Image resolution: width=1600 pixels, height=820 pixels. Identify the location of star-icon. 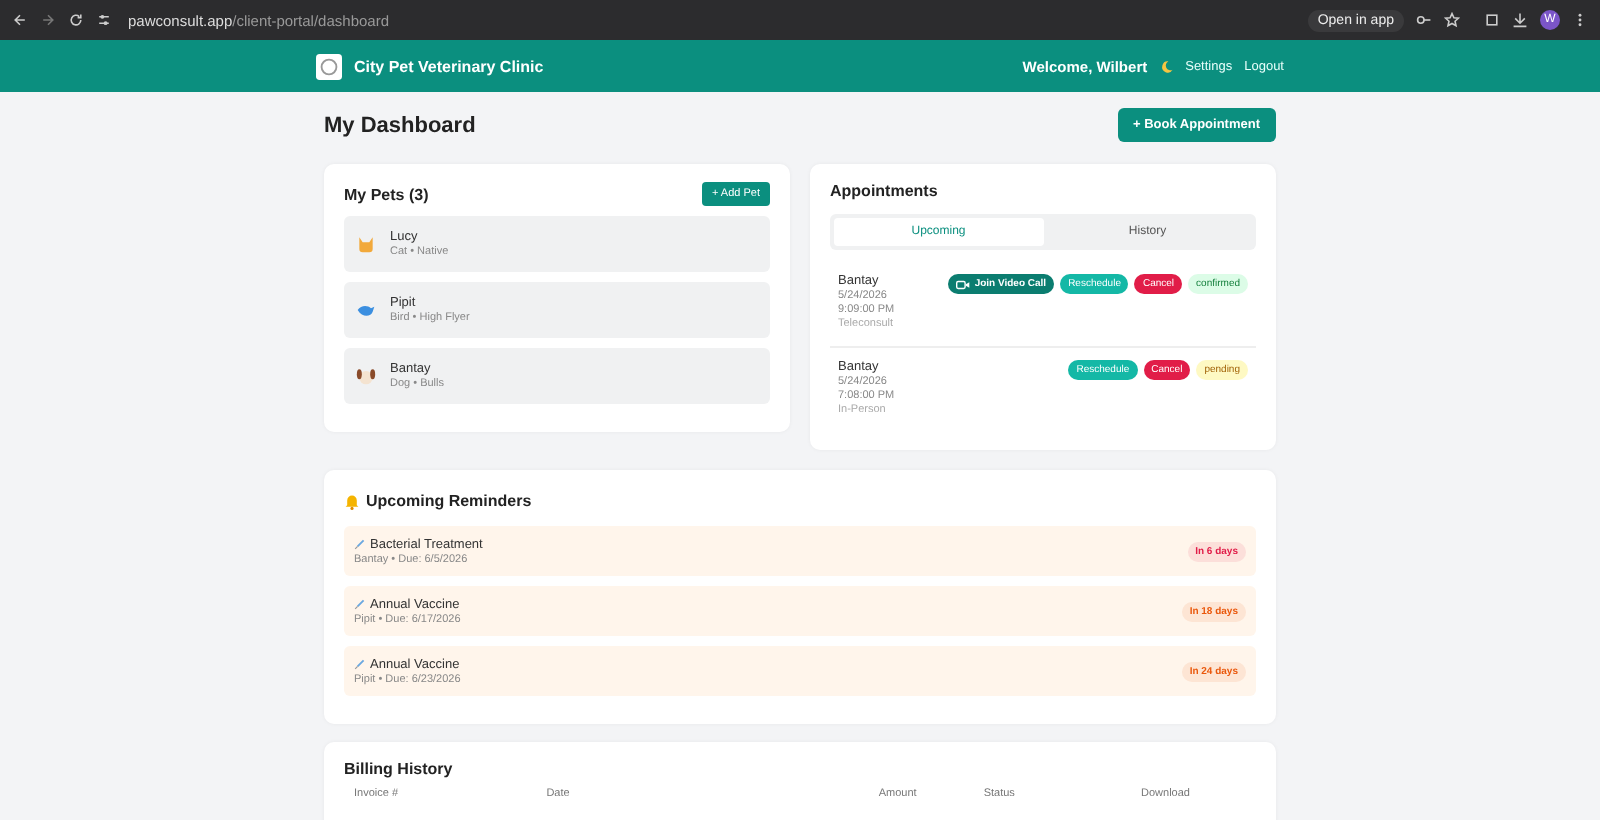
(1452, 20).